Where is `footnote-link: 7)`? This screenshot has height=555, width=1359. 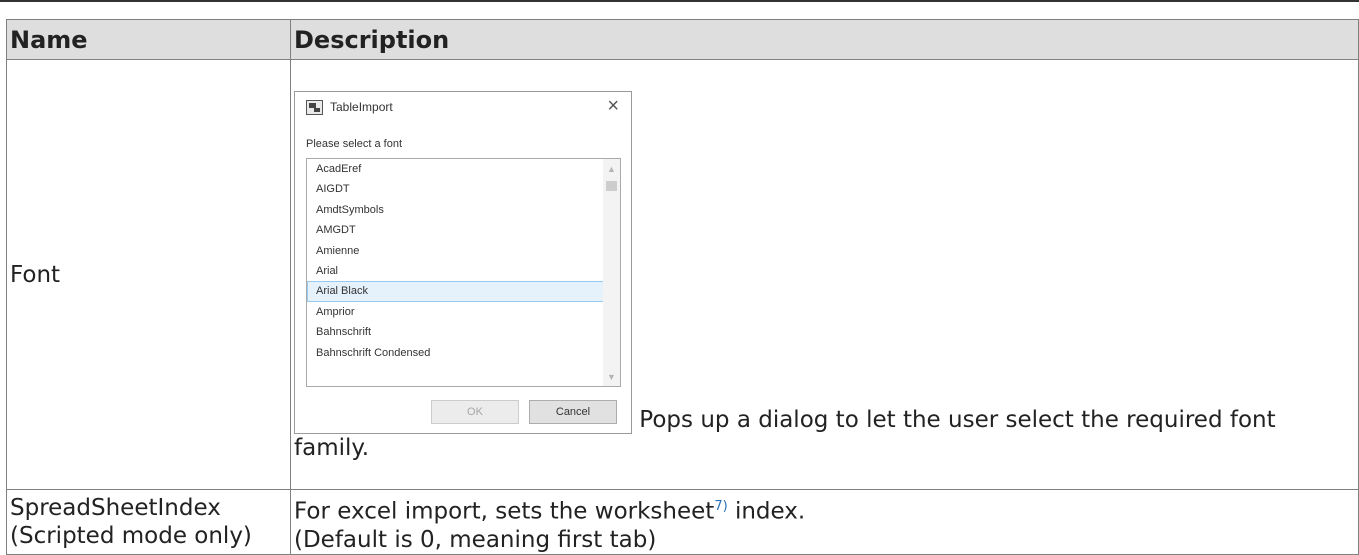 footnote-link: 7) is located at coordinates (720, 503).